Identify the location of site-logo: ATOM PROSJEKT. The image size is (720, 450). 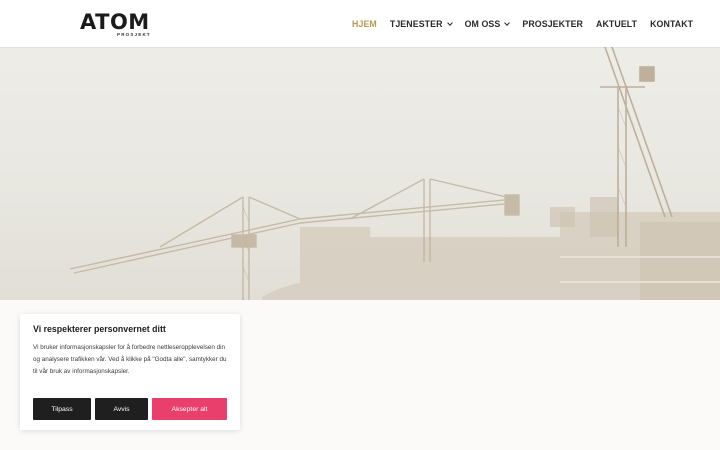
(115, 25).